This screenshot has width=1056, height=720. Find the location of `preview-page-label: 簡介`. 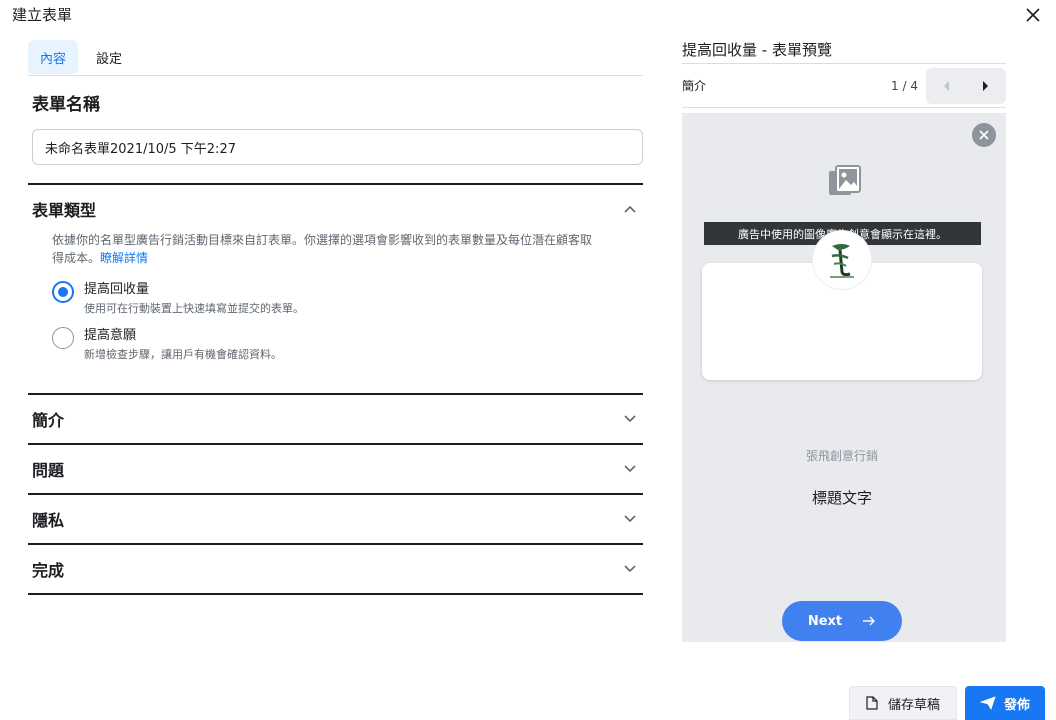

preview-page-label: 簡介 is located at coordinates (694, 86).